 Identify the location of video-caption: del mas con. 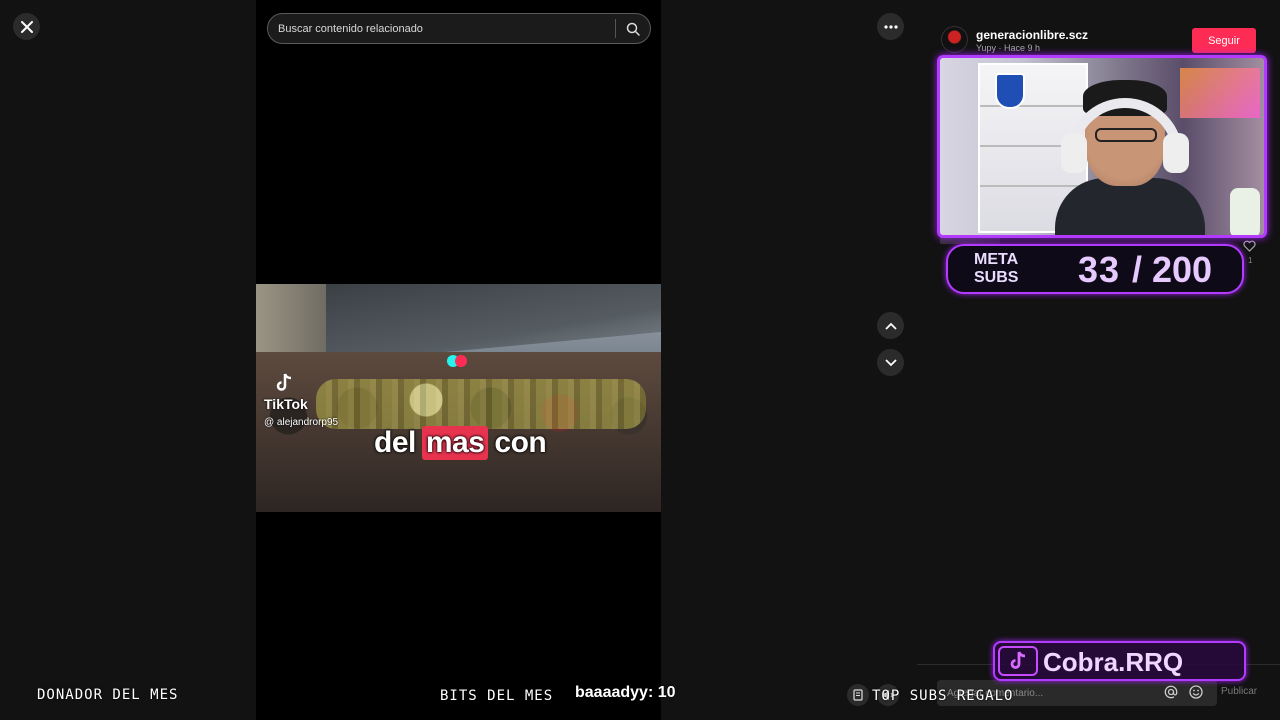
(460, 443).